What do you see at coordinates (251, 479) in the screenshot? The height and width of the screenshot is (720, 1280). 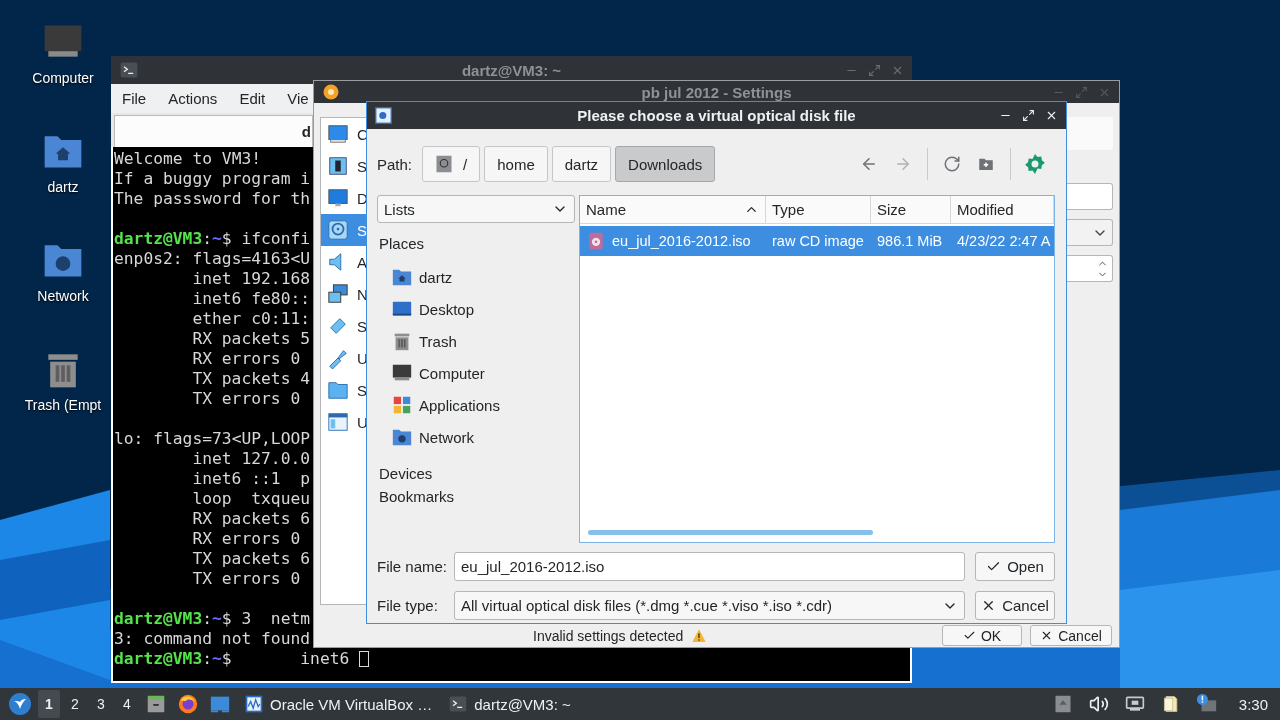 I see `terminal-line: inet6 ::1 p` at bounding box center [251, 479].